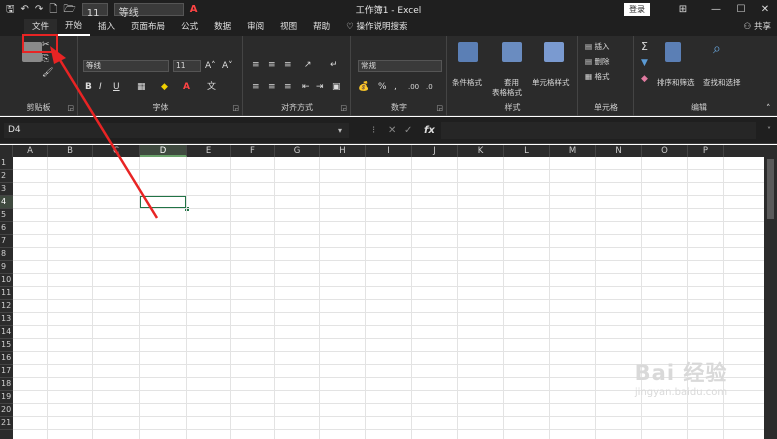 Image resolution: width=777 pixels, height=439 pixels. I want to click on row-header-15: 15, so click(6, 345).